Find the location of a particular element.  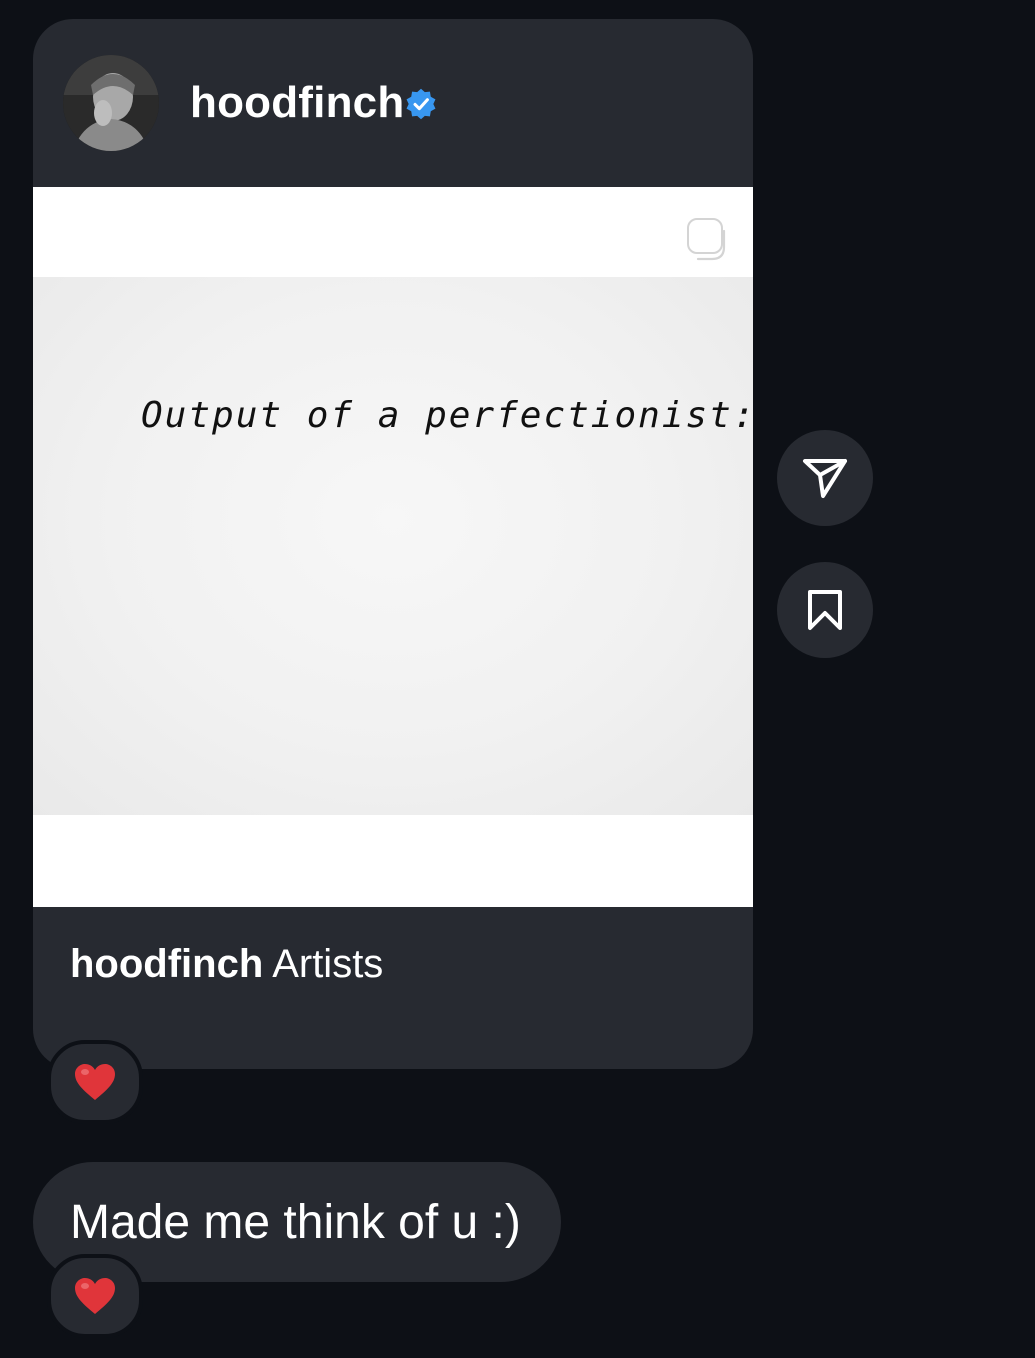

share-button is located at coordinates (825, 478).